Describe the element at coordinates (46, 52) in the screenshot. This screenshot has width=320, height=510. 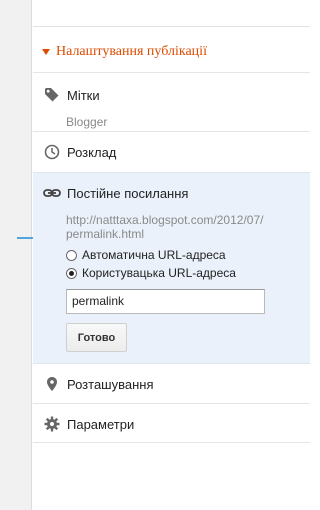
I see `triangle-down-icon` at that location.